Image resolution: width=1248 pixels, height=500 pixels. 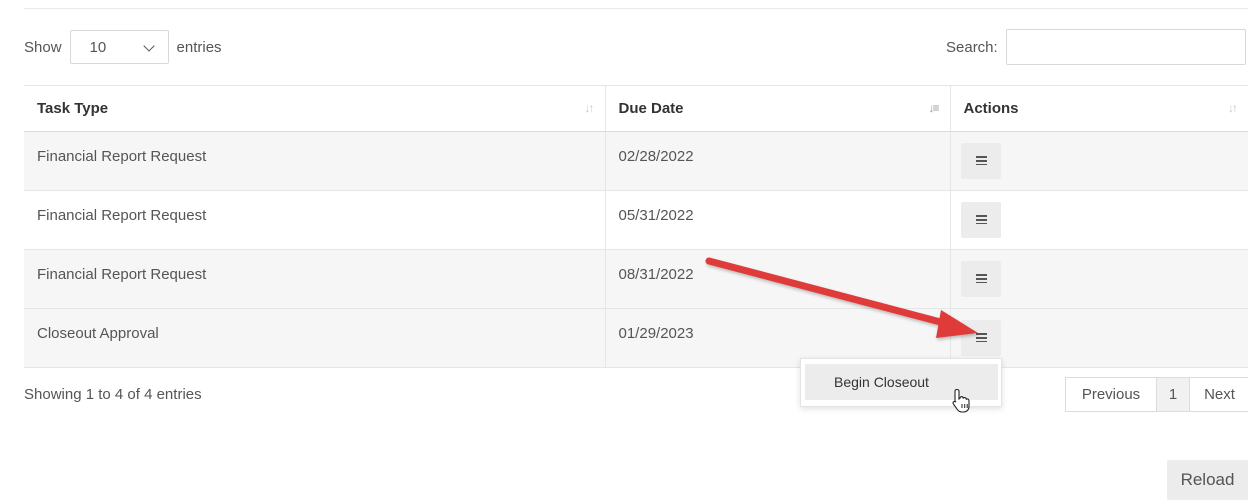 What do you see at coordinates (961, 400) in the screenshot?
I see `hand-cursor-icon` at bounding box center [961, 400].